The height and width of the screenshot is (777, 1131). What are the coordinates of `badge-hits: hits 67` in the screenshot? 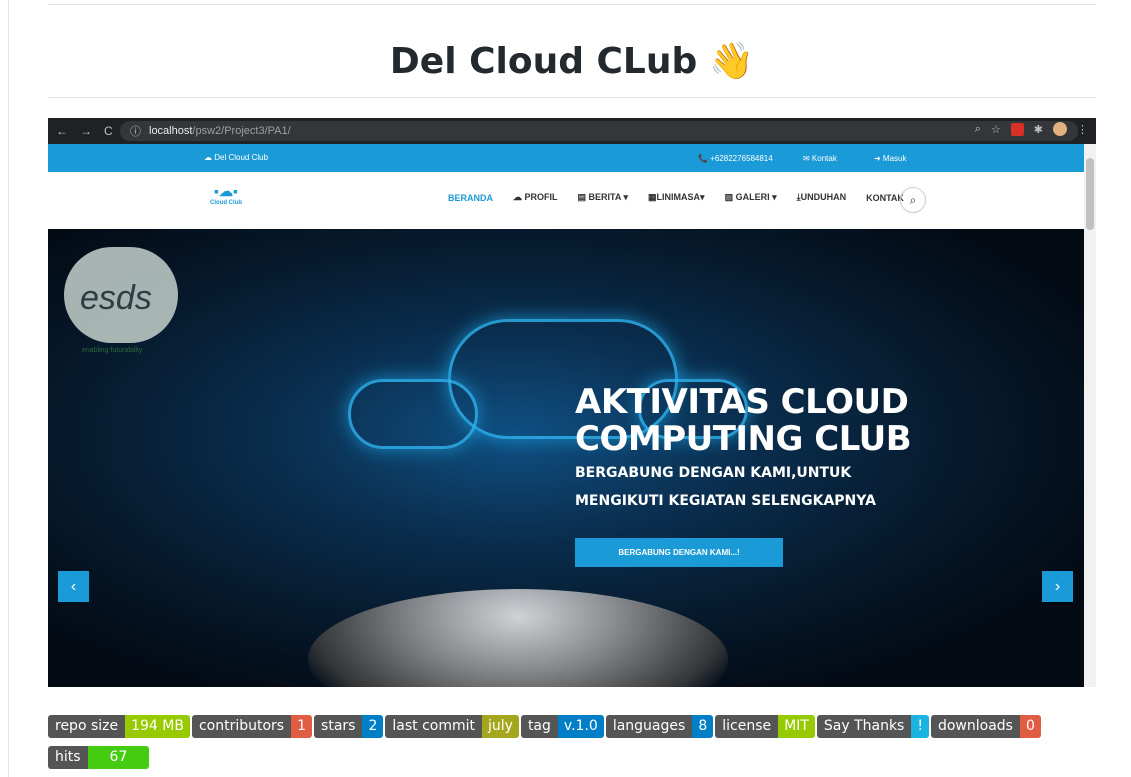 It's located at (99, 757).